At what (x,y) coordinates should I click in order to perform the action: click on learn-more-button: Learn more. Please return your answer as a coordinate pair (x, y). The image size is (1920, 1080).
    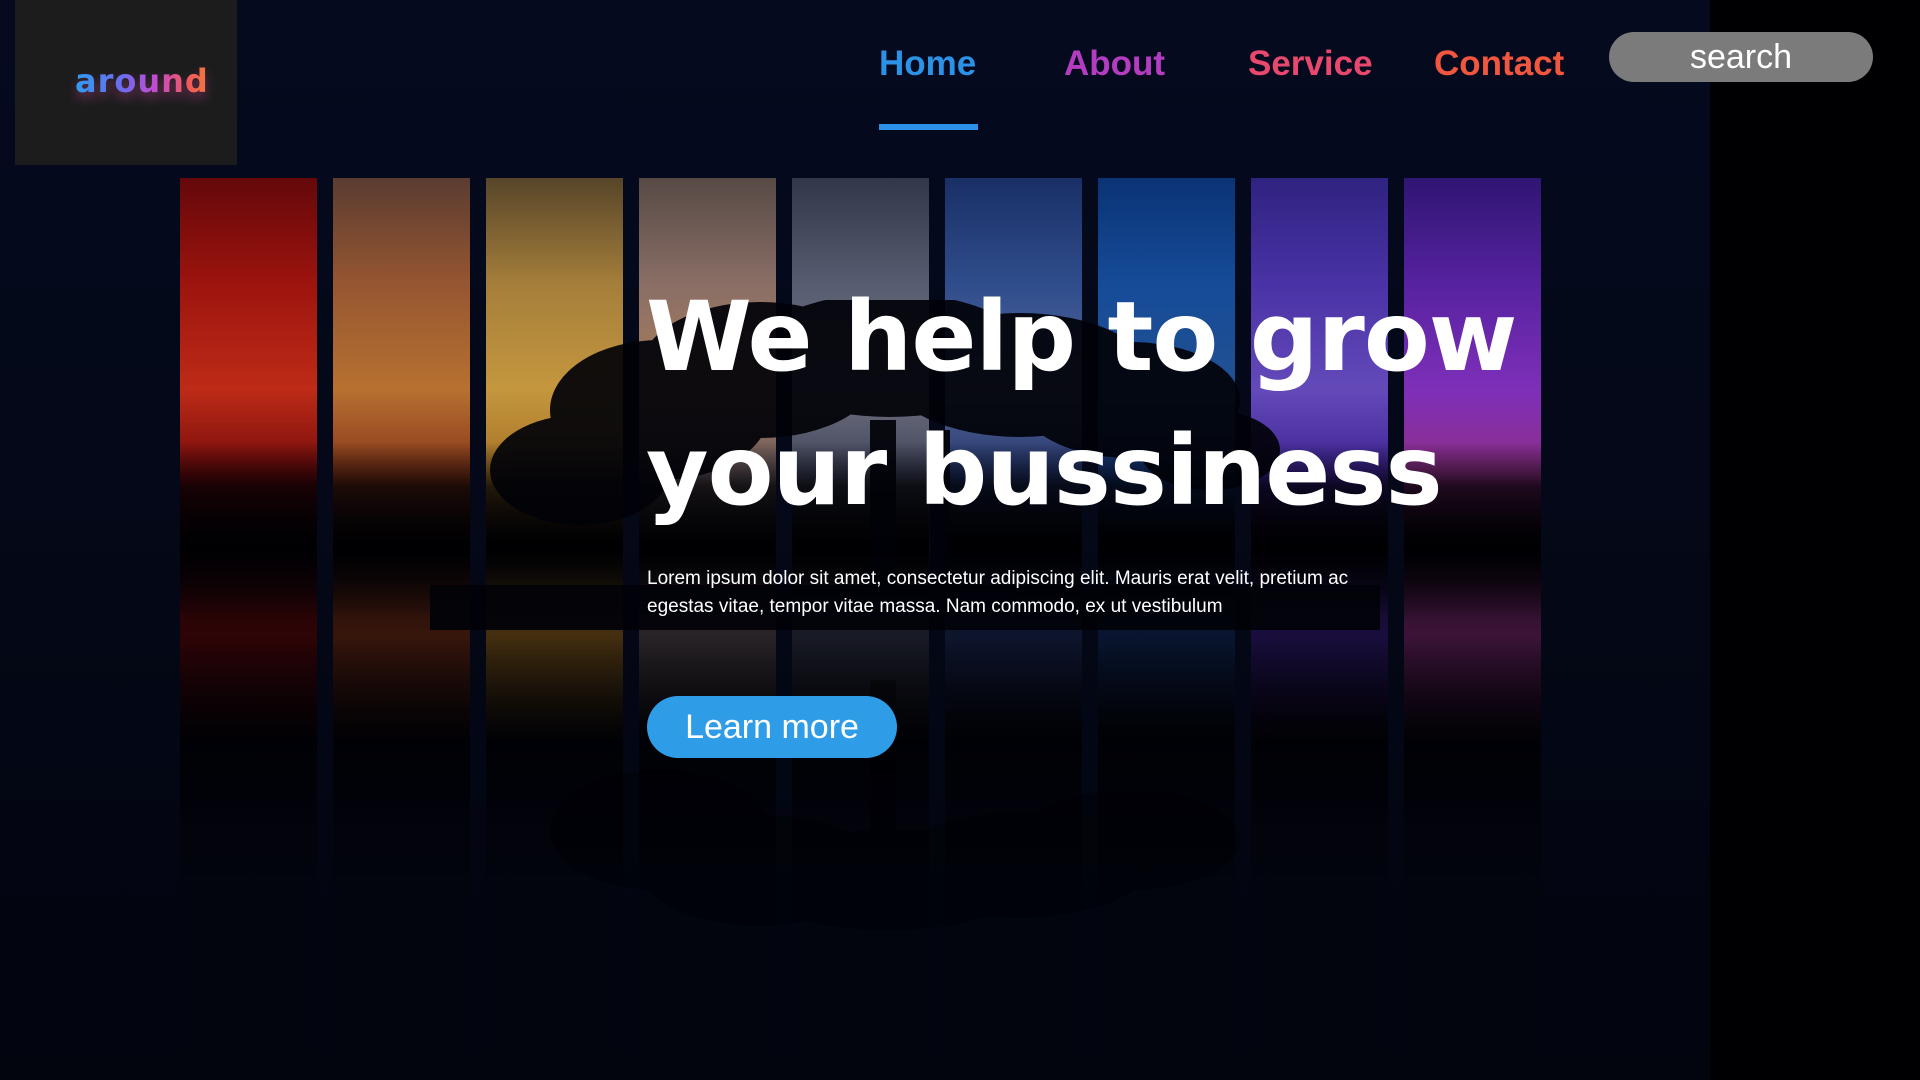
    Looking at the image, I should click on (772, 727).